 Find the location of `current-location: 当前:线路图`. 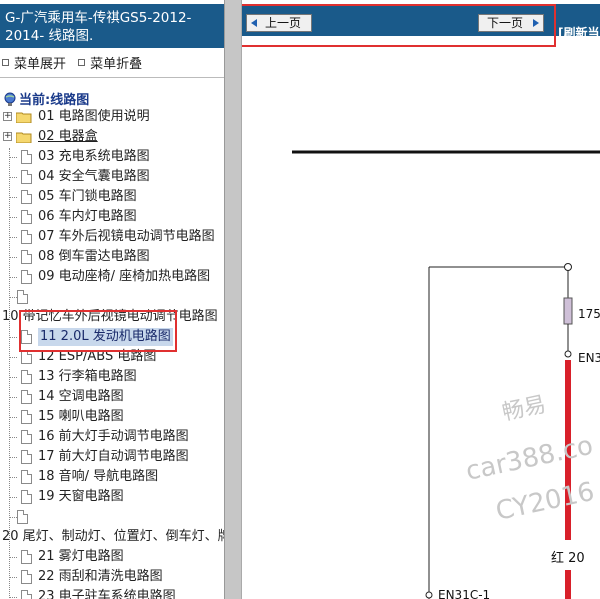

current-location: 当前:线路图 is located at coordinates (46, 98).